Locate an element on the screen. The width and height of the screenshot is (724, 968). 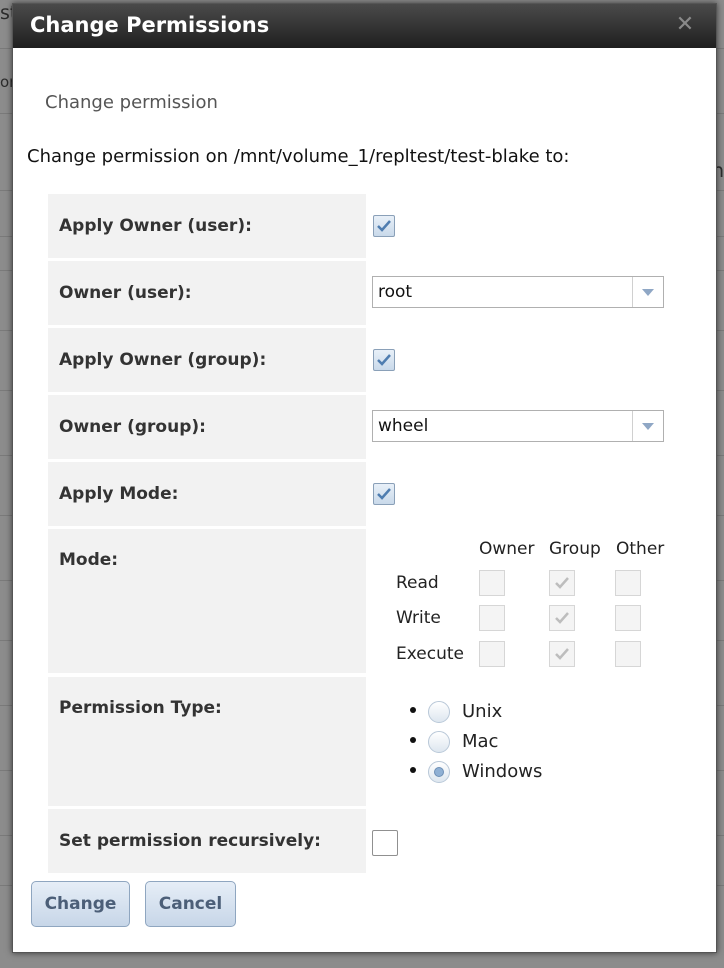
owner-group-value: wheel is located at coordinates (403, 426).